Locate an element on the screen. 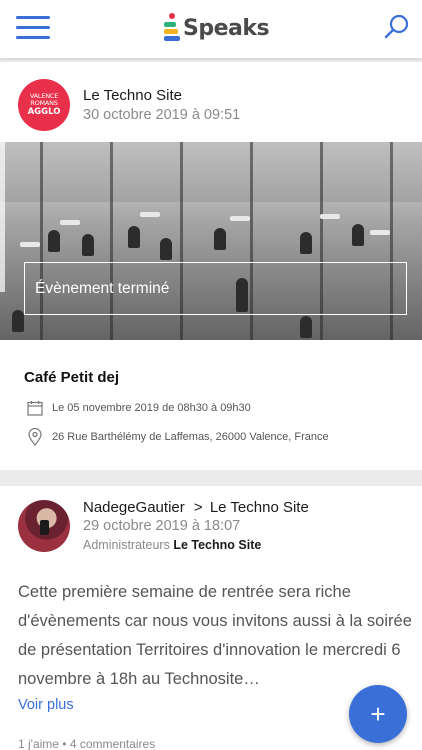 Image resolution: width=422 pixels, height=750 pixels. event-date: Le 05 novembre 2019 de 08h30 à 09h30 is located at coordinates (151, 408).